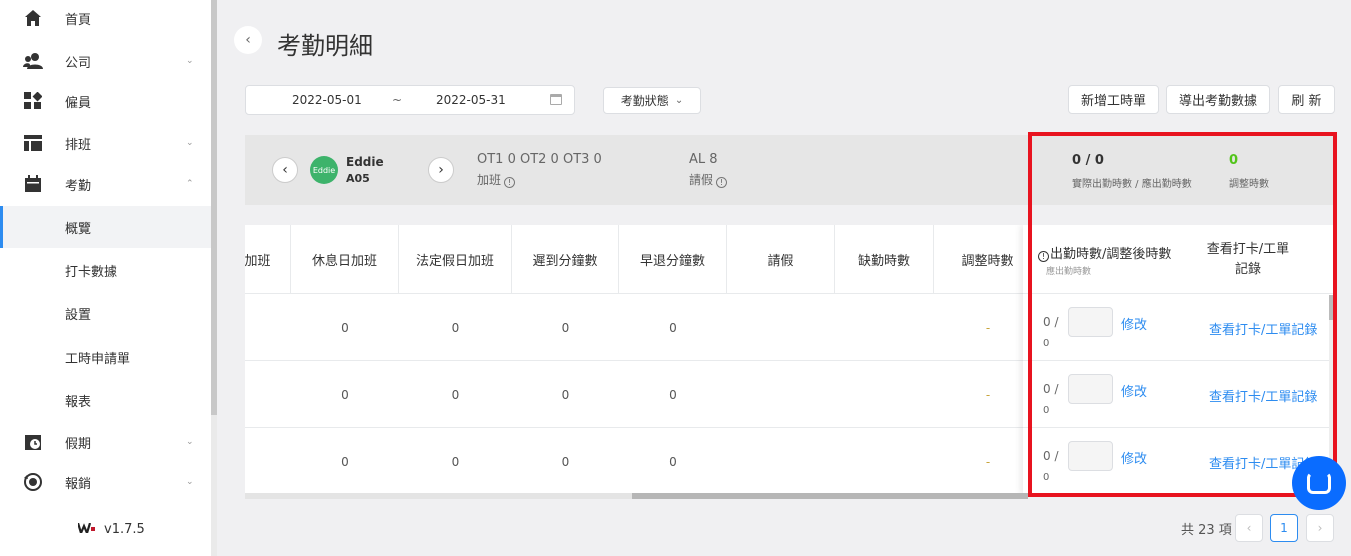  Describe the element at coordinates (91, 272) in the screenshot. I see `sidebar-item-label: 打卡數據` at that location.